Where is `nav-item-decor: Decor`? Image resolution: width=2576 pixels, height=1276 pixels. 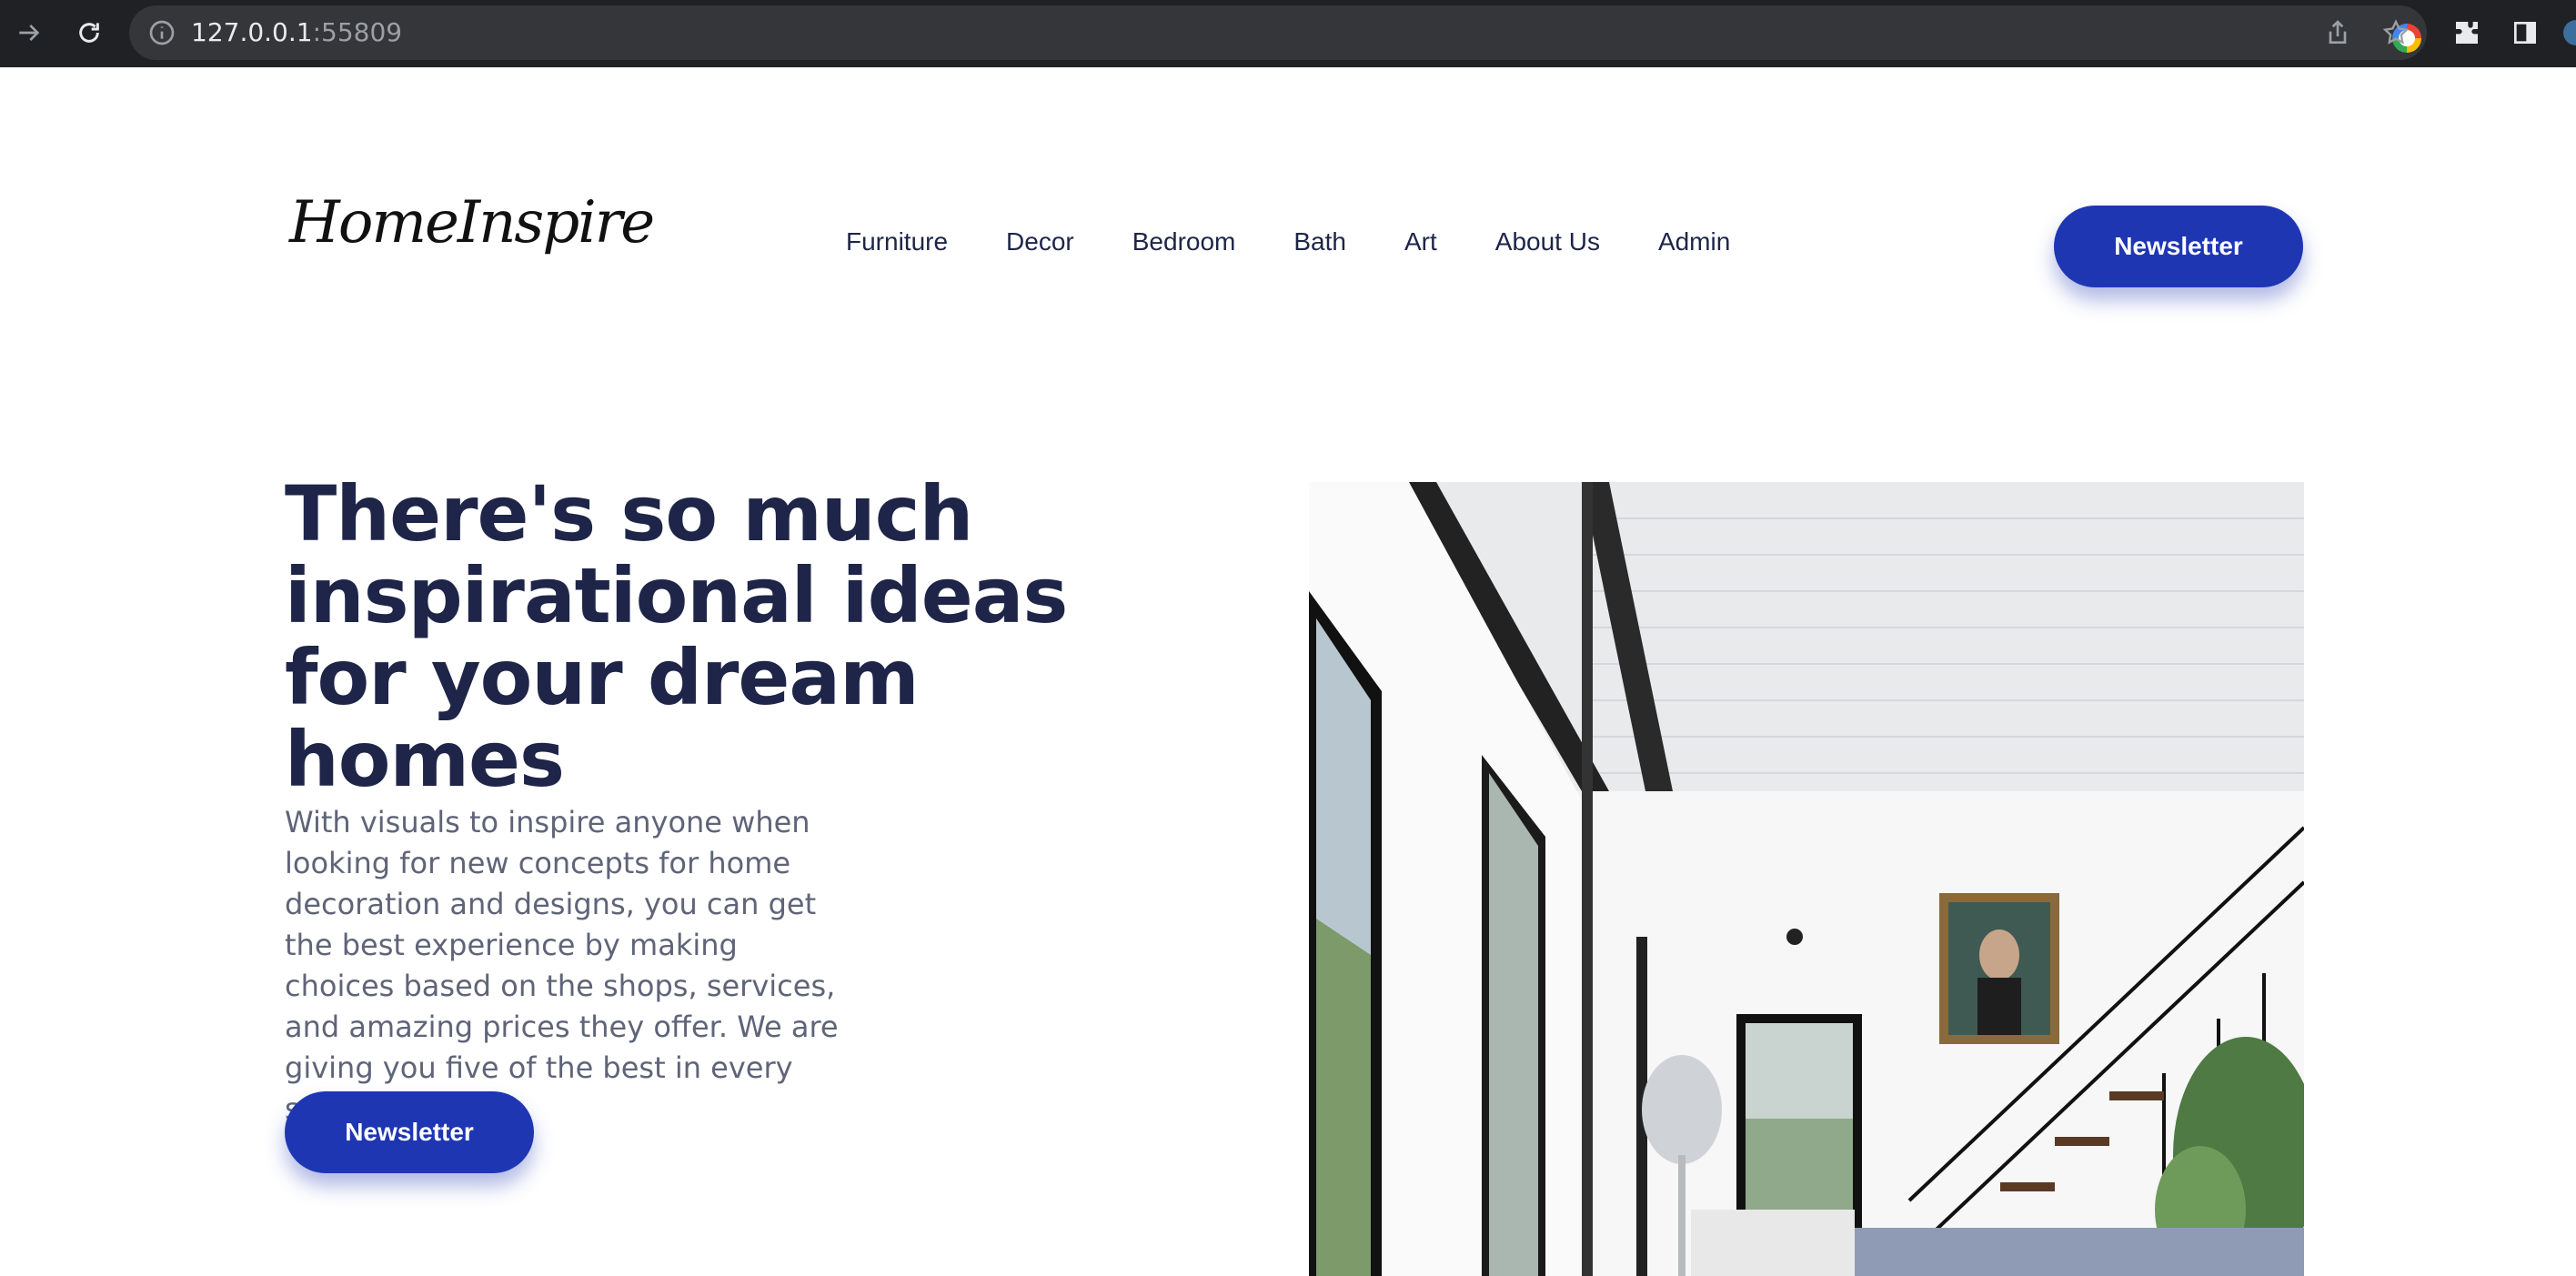 nav-item-decor: Decor is located at coordinates (1040, 242).